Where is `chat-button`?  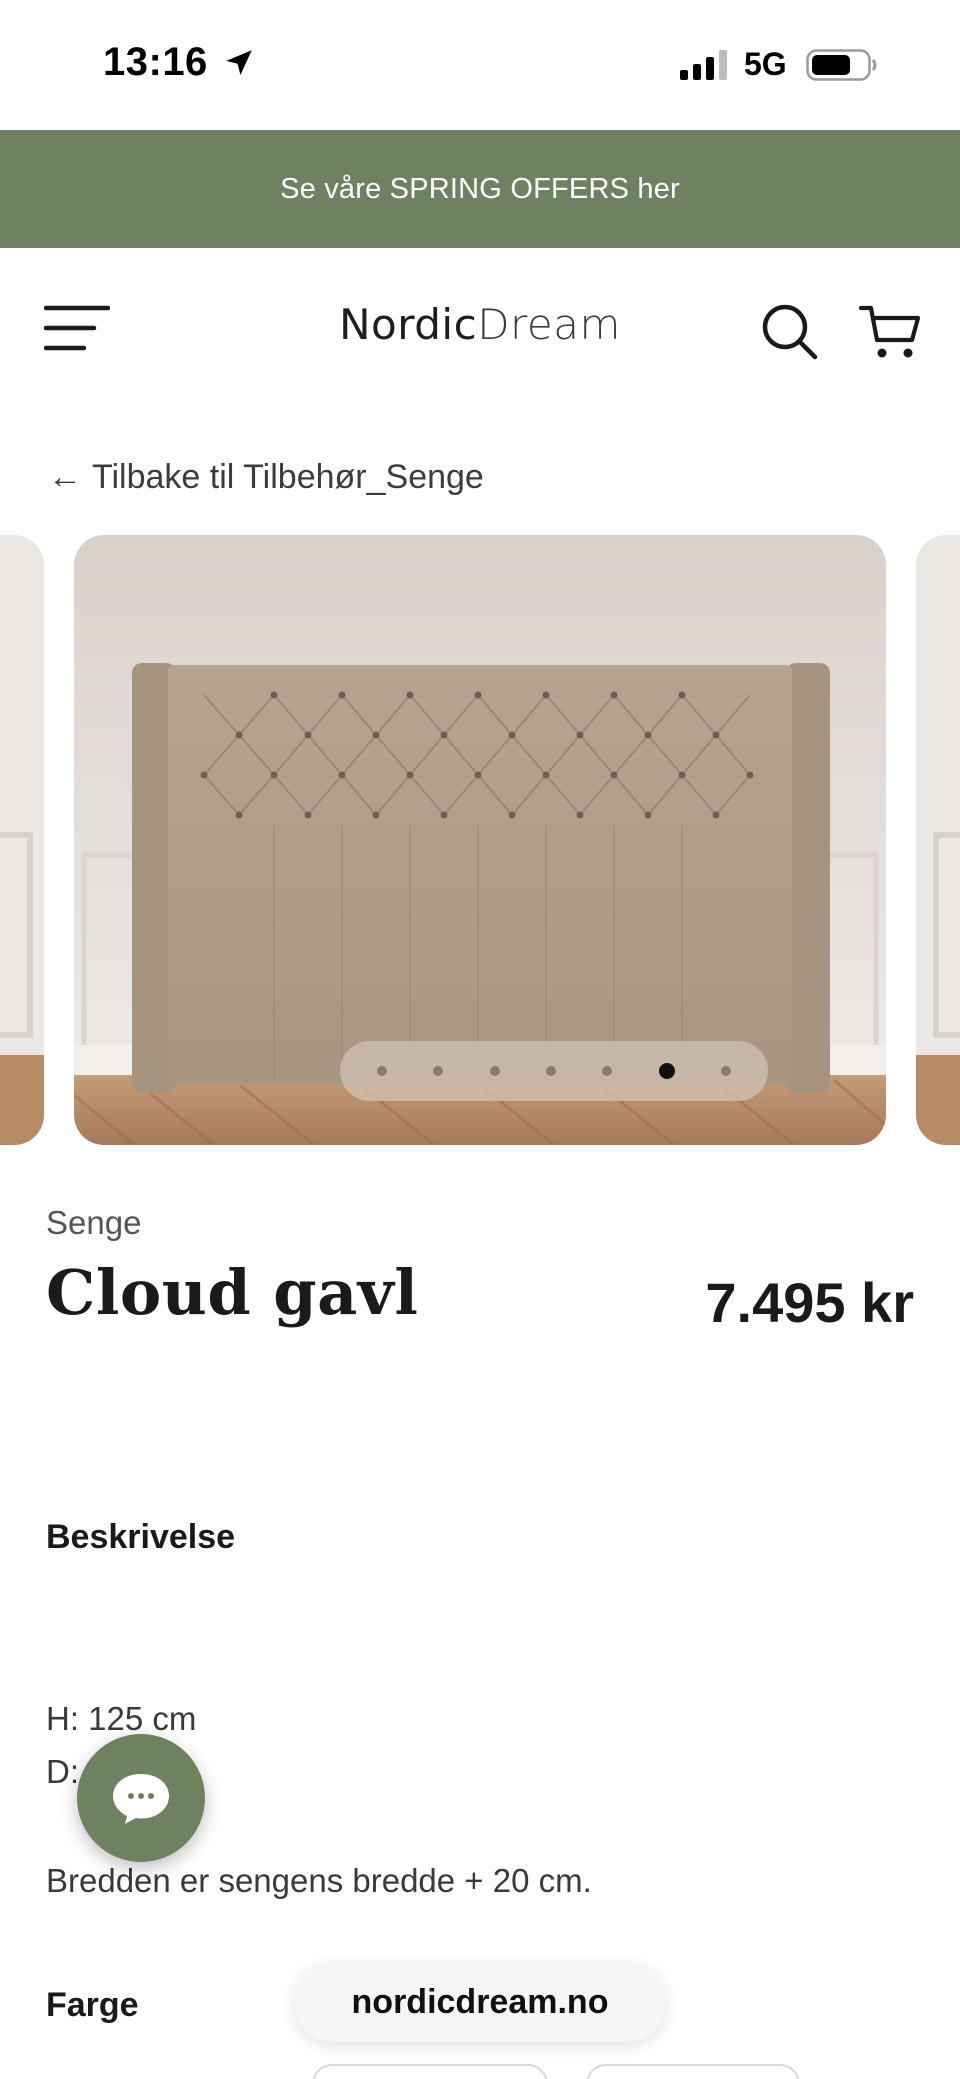
chat-button is located at coordinates (141, 1798).